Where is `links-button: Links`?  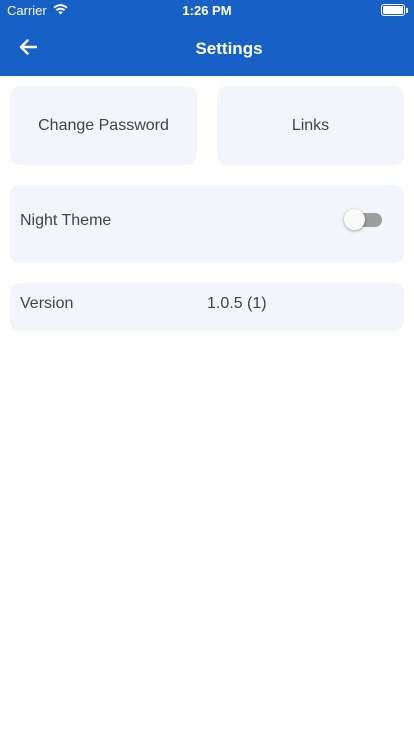
links-button: Links is located at coordinates (310, 125).